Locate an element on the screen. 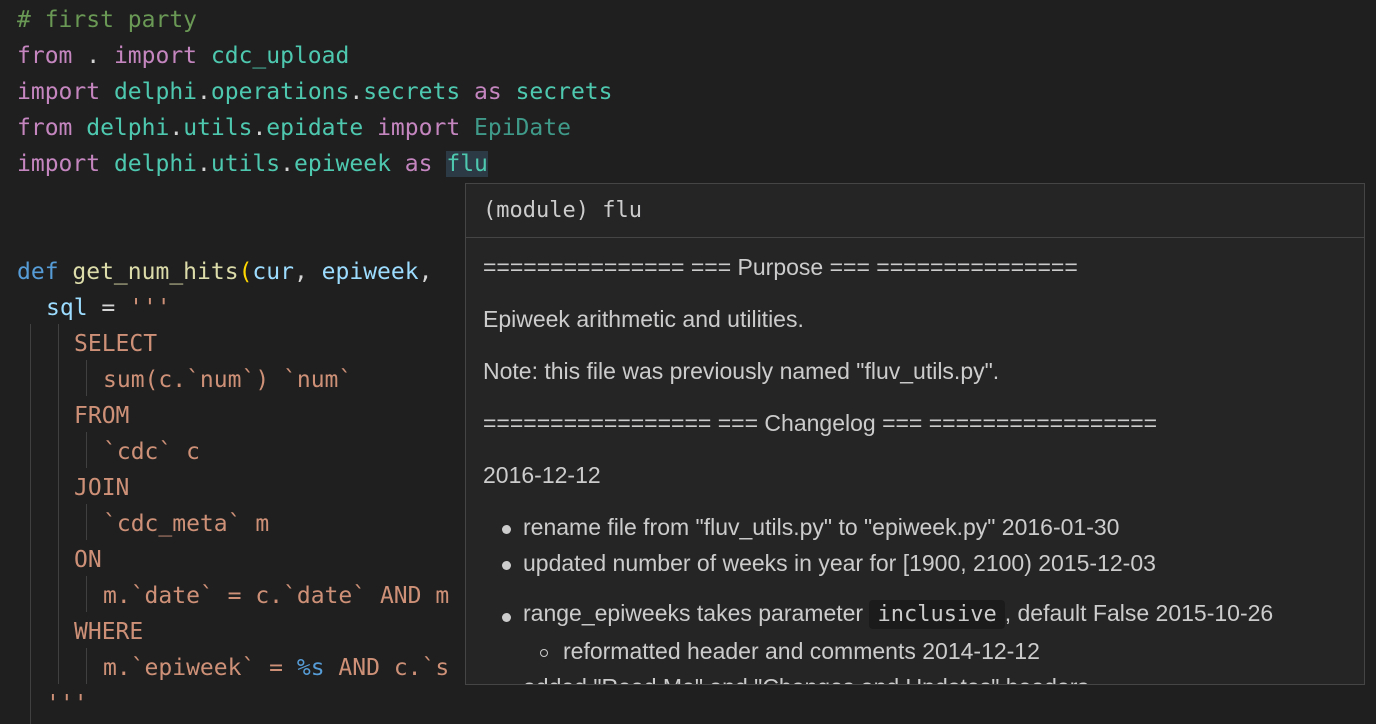 The height and width of the screenshot is (724, 1376). code-line-2: from . import cdc_upload is located at coordinates (183, 56).